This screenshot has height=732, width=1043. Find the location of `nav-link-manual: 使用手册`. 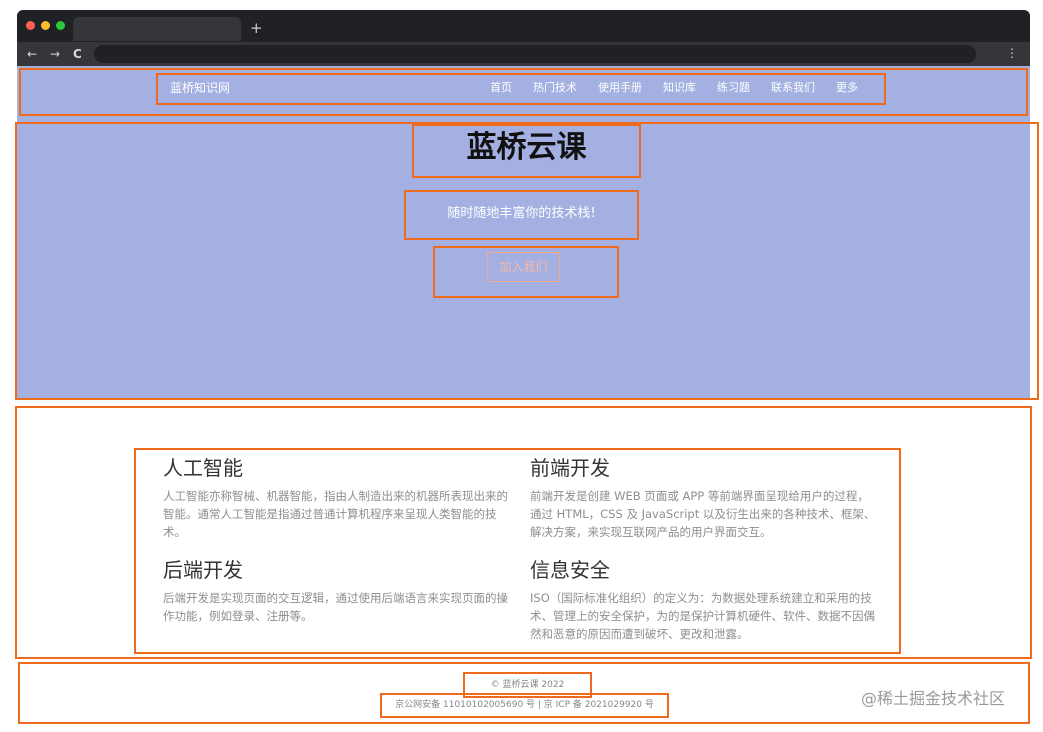

nav-link-manual: 使用手册 is located at coordinates (620, 87).